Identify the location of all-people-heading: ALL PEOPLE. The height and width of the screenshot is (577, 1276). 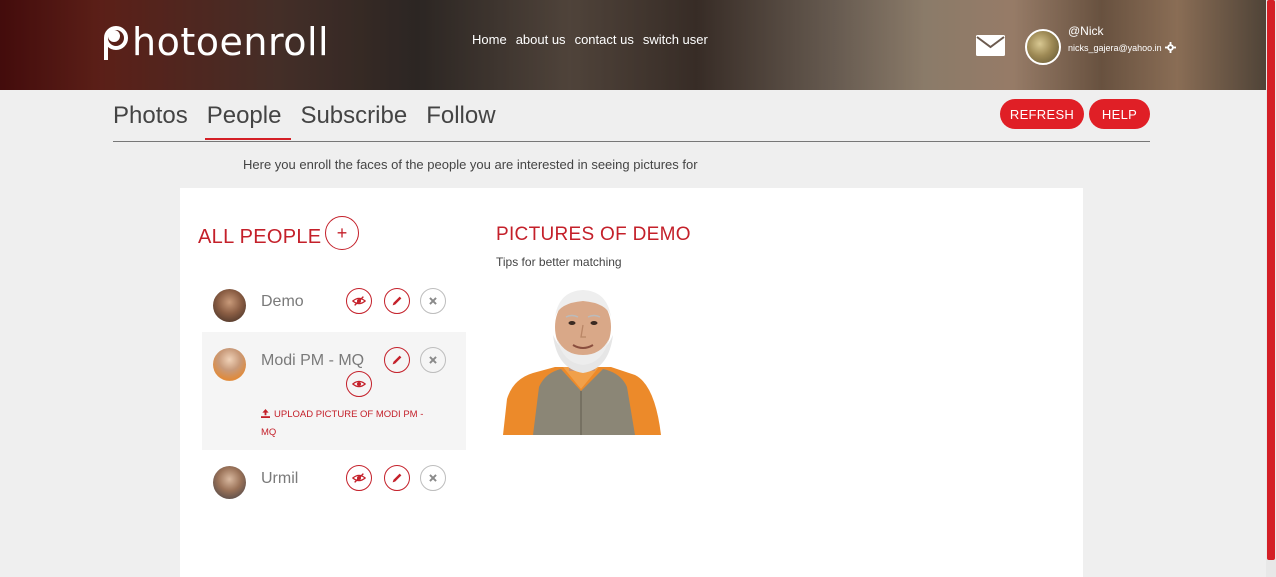
(260, 237).